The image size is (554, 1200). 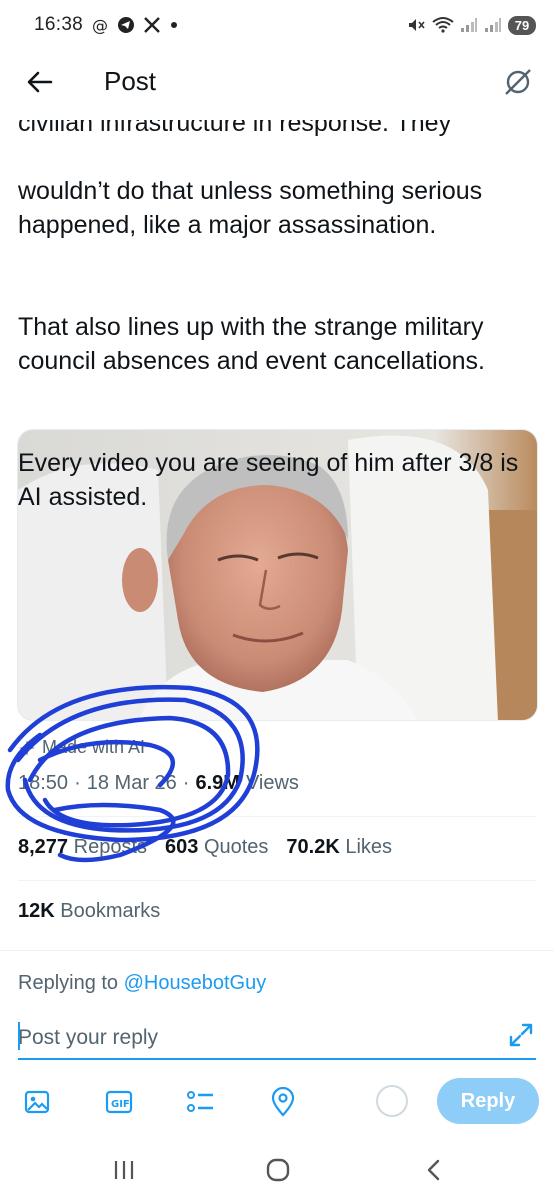 I want to click on expand-icon, so click(x=521, y=1035).